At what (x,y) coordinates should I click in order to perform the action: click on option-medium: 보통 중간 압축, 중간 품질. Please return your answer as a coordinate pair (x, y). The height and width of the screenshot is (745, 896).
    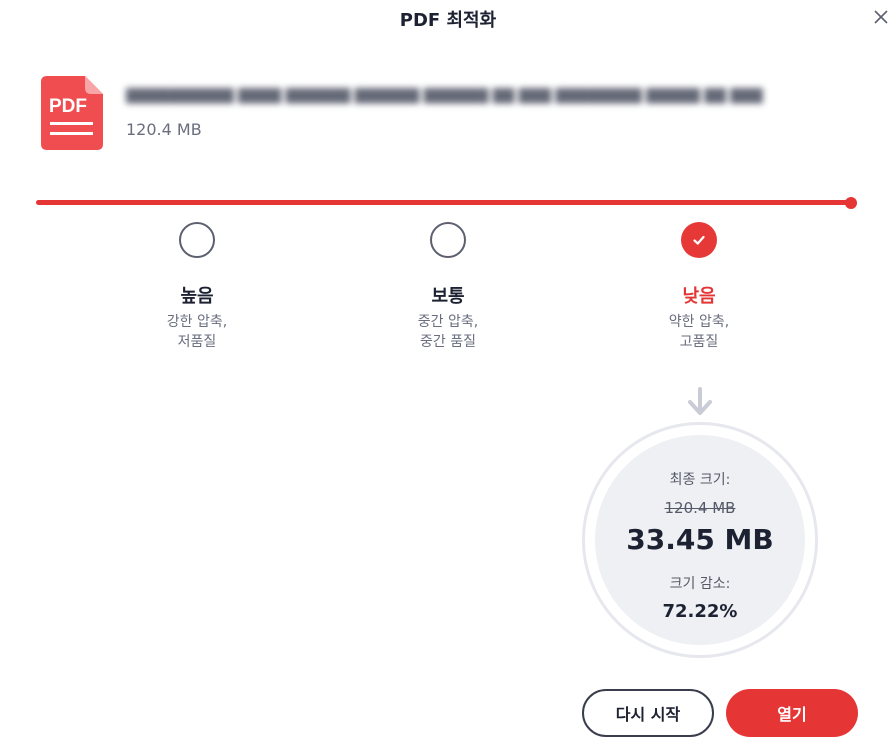
    Looking at the image, I should click on (448, 287).